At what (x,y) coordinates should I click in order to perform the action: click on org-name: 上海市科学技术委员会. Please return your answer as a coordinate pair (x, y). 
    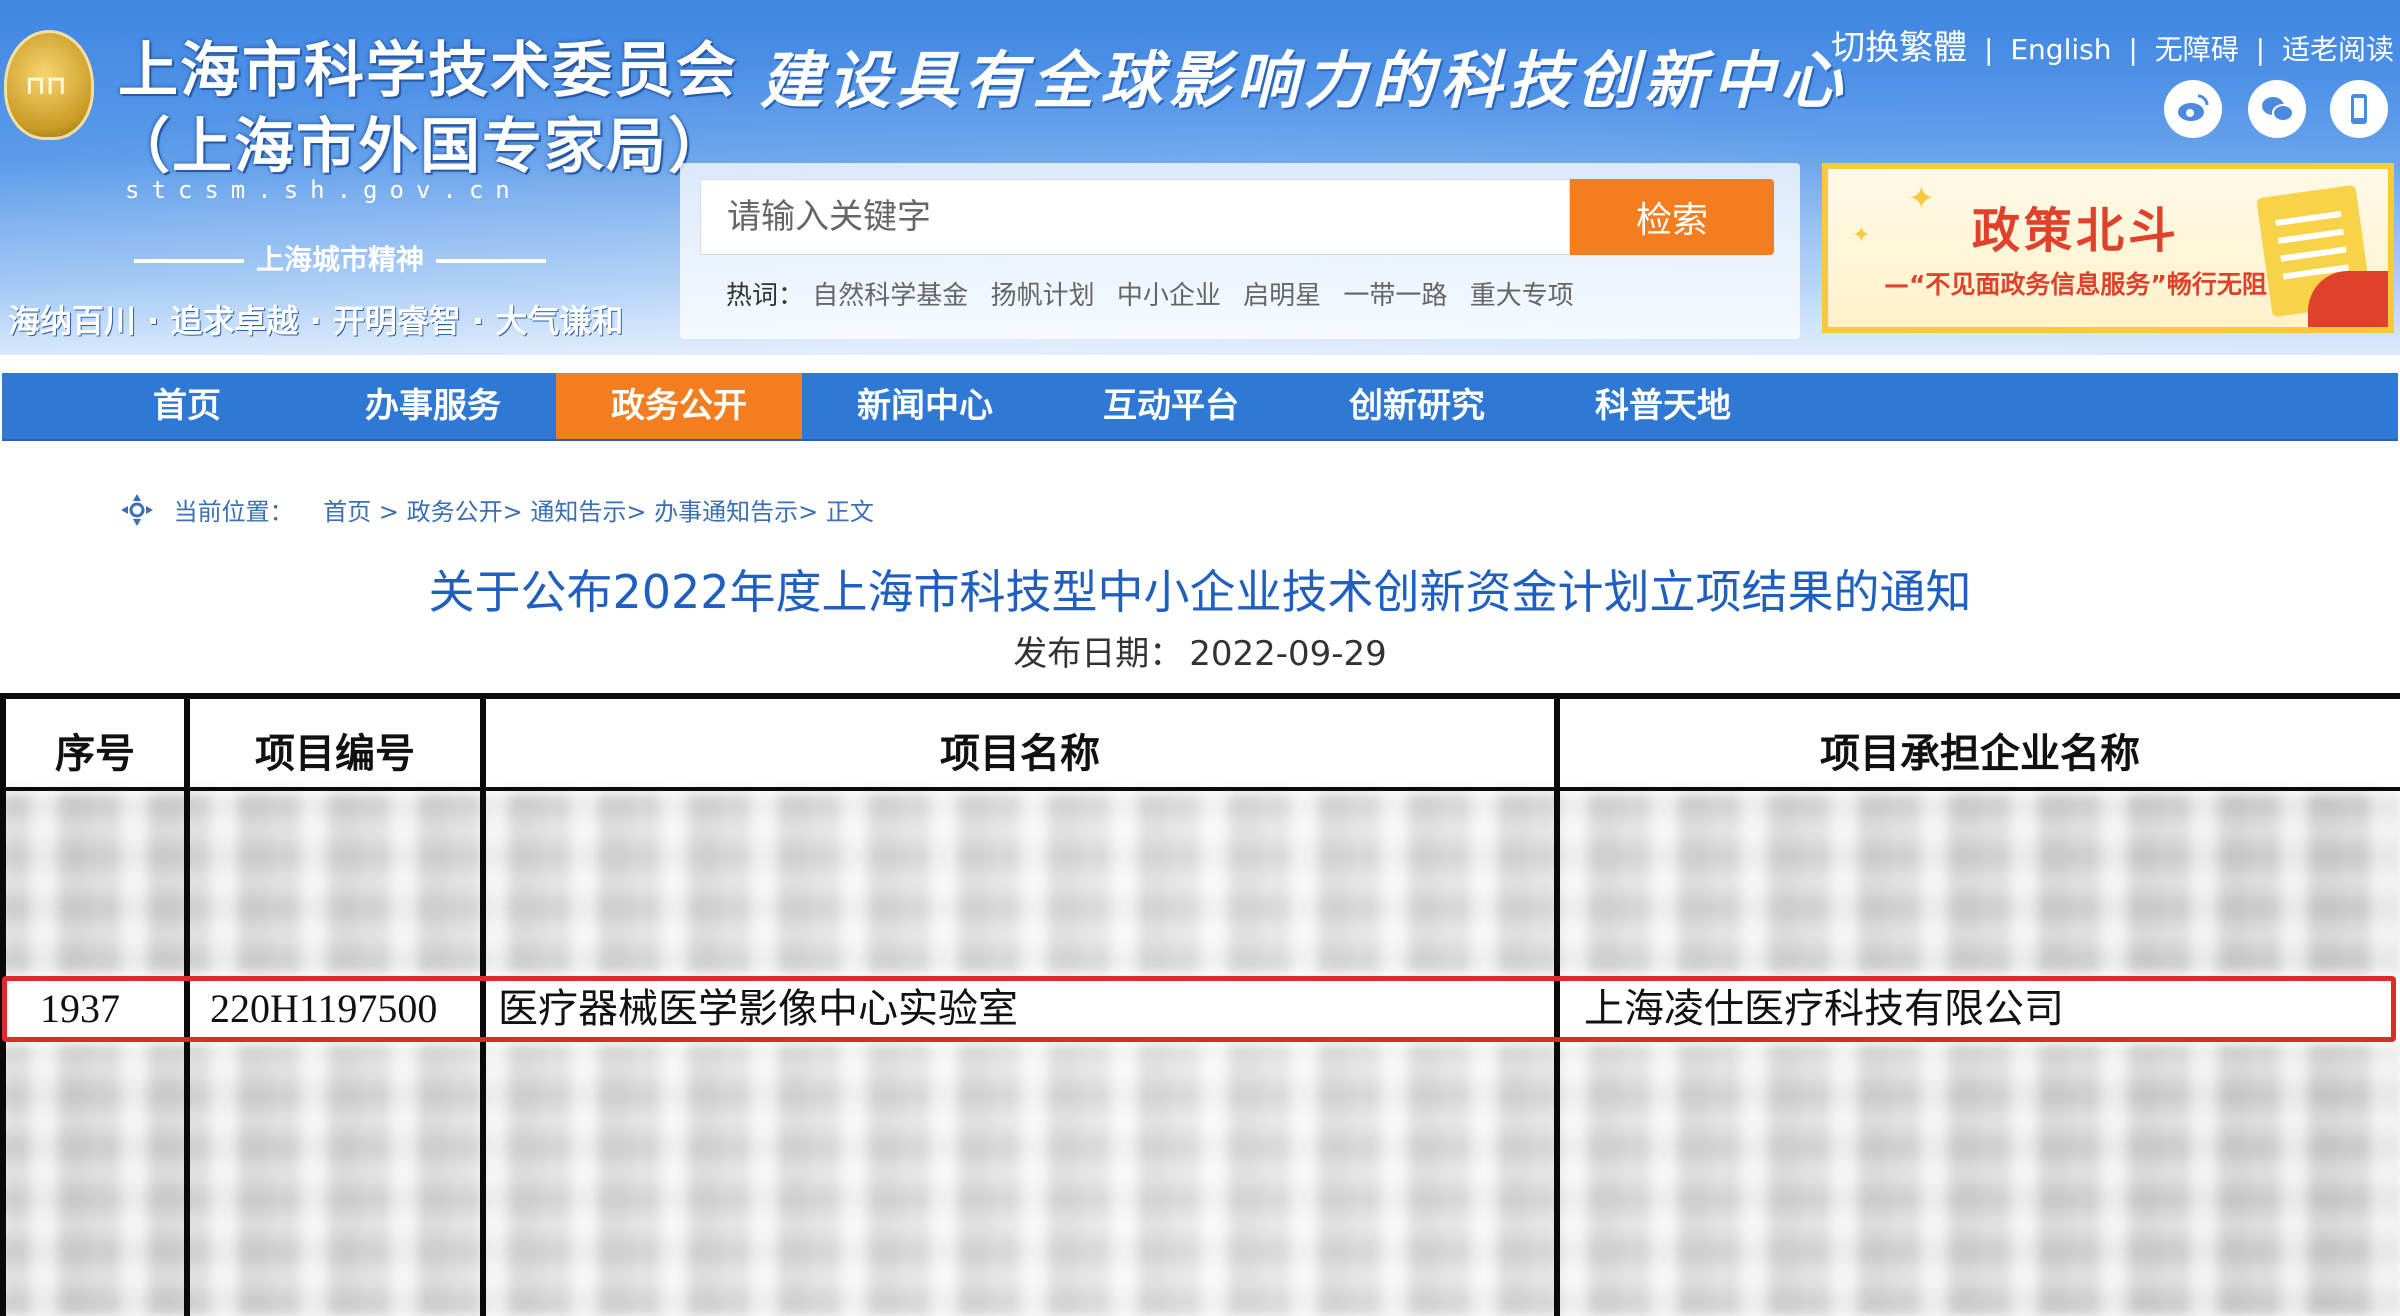
    Looking at the image, I should click on (428, 65).